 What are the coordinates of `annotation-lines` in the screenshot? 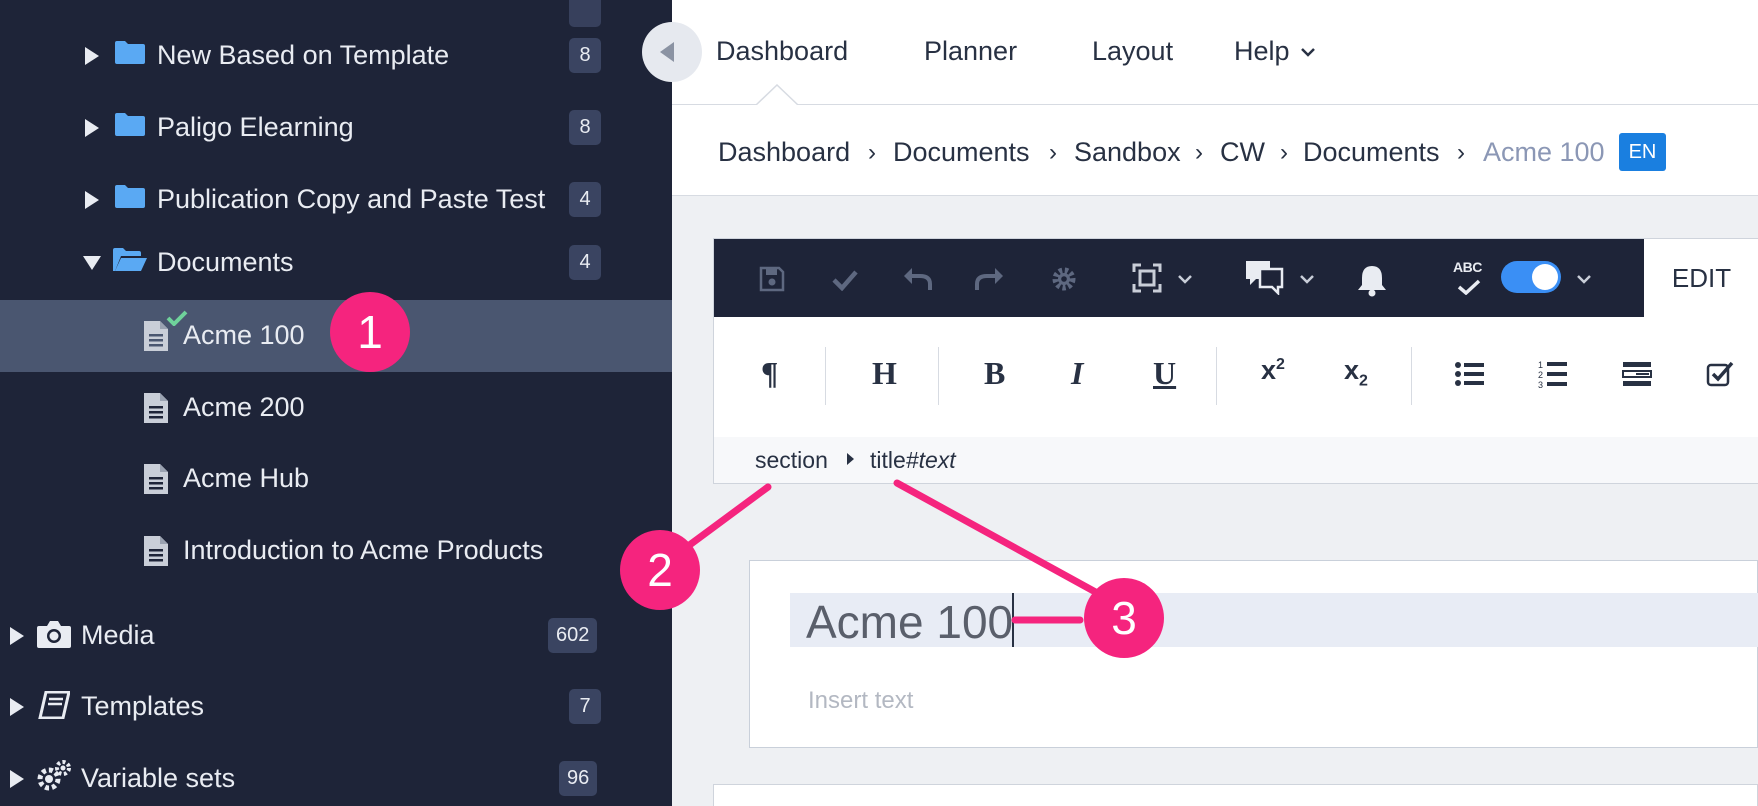 It's located at (893, 551).